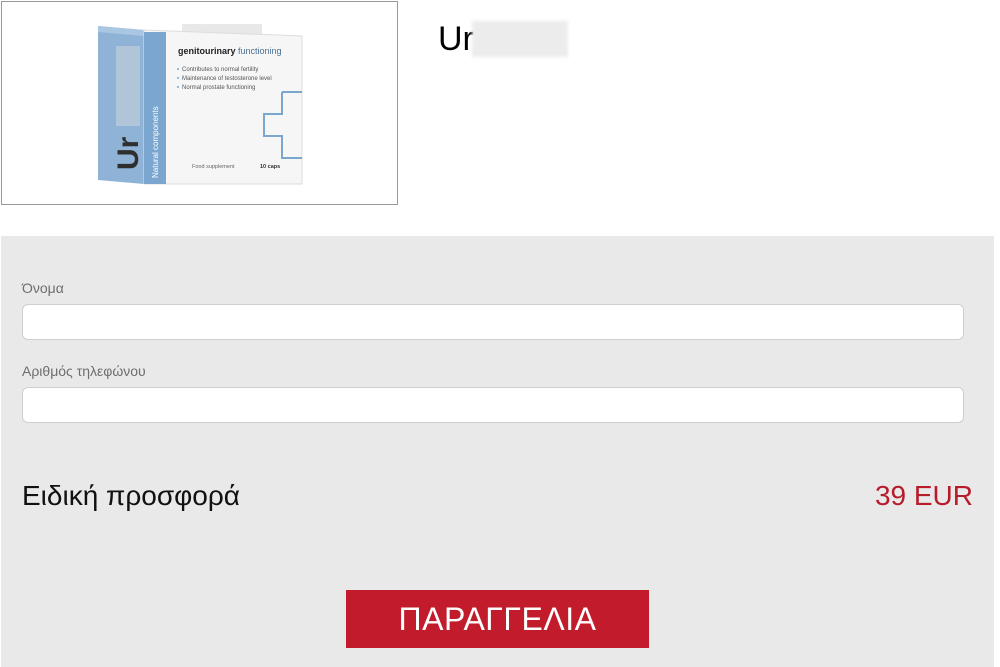  Describe the element at coordinates (207, 51) in the screenshot. I see `box-heading-bold: genitourinary` at that location.